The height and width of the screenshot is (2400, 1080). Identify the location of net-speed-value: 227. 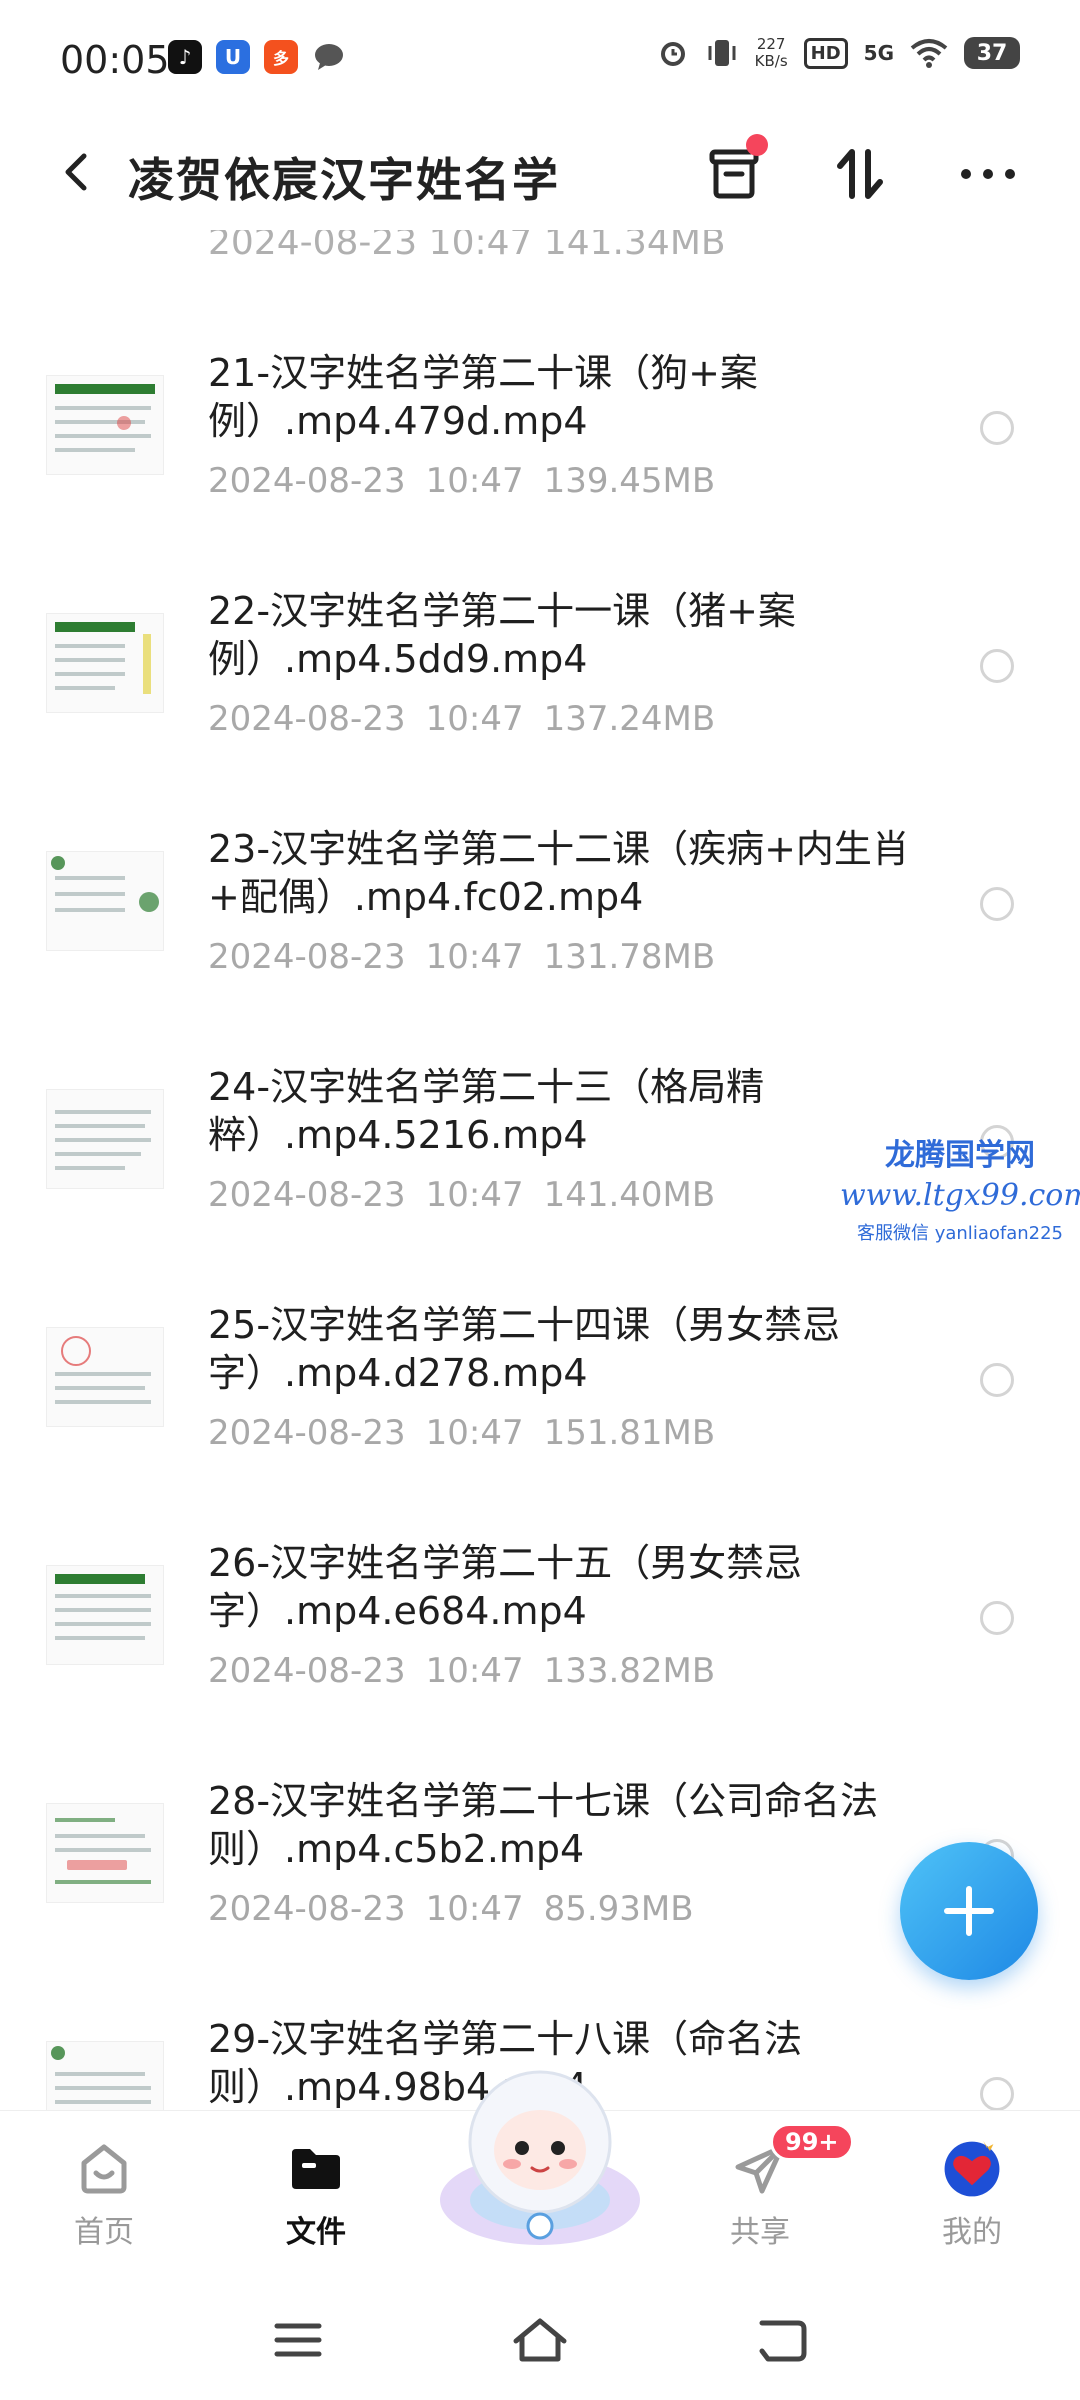
(771, 44).